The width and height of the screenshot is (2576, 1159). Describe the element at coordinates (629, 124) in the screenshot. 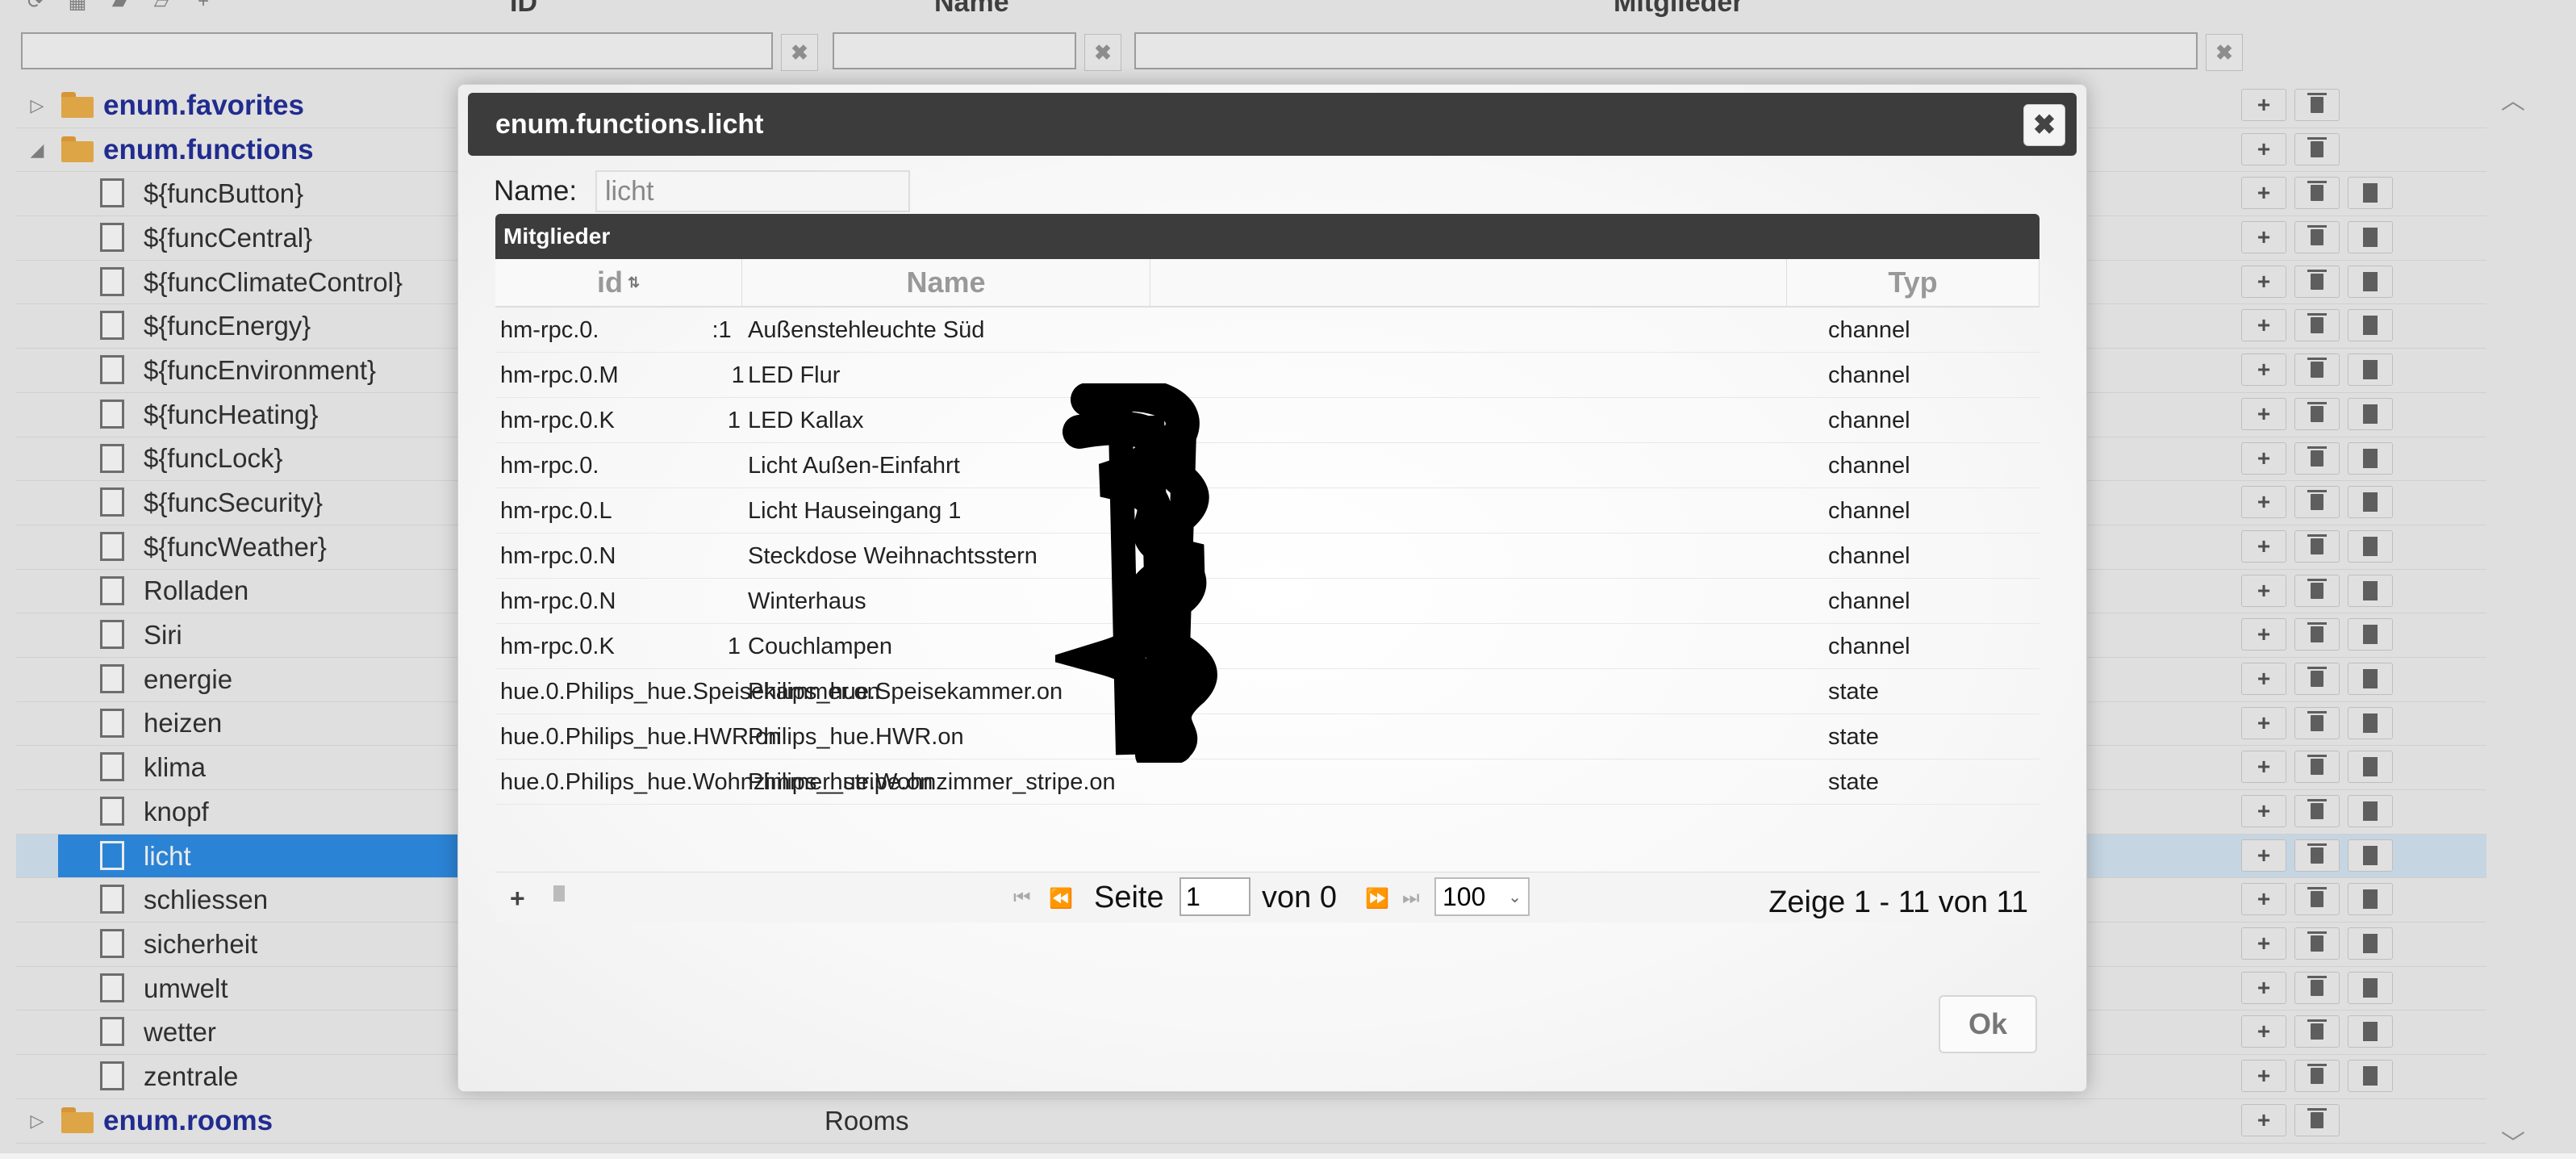

I see `dialog-title: enum.functions.licht` at that location.